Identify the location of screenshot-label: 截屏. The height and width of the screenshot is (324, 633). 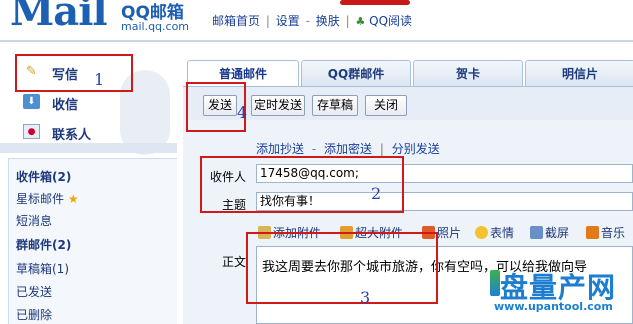
(557, 233).